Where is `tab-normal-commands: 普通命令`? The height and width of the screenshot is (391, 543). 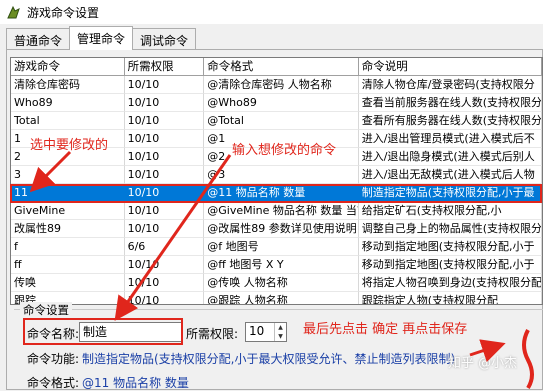 tab-normal-commands: 普通命令 is located at coordinates (38, 39).